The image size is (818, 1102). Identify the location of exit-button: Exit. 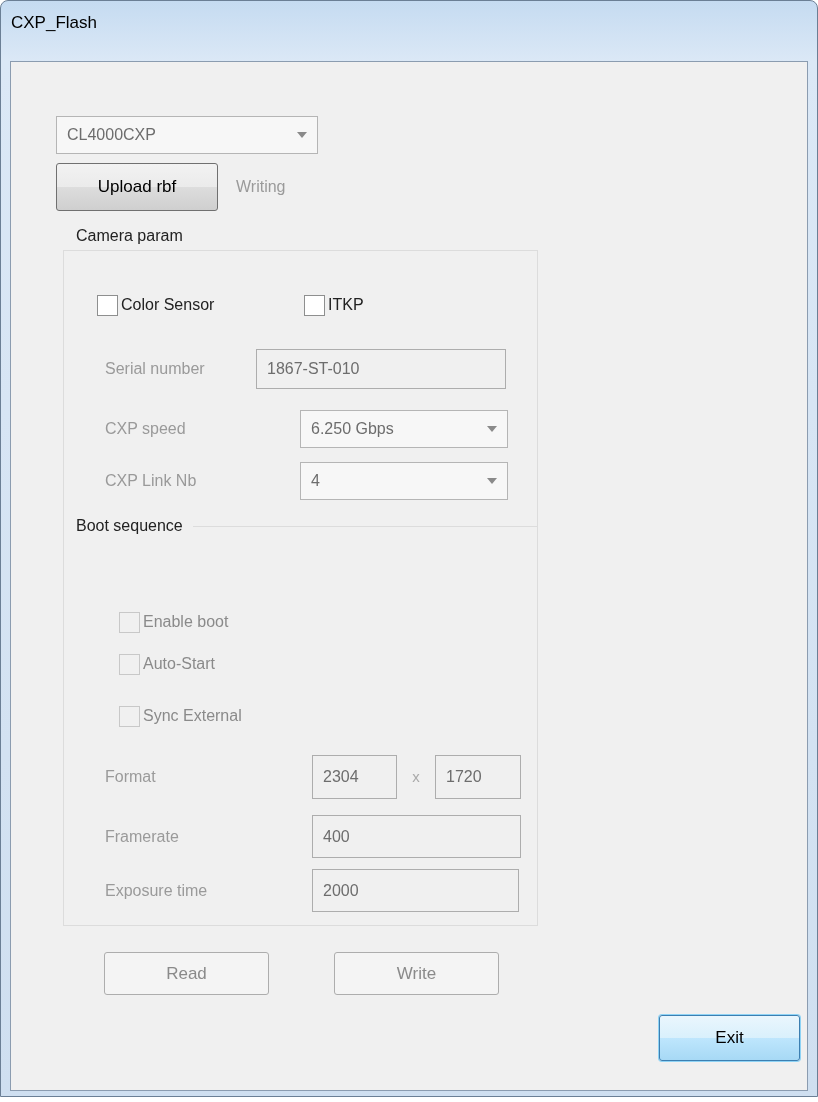
(729, 1038).